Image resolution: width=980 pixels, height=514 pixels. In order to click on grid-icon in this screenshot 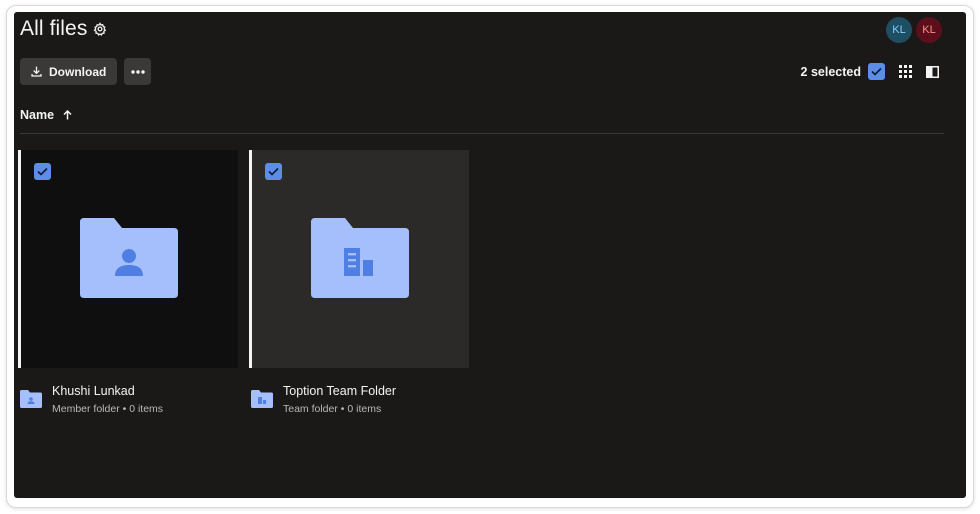, I will do `click(905, 71)`.